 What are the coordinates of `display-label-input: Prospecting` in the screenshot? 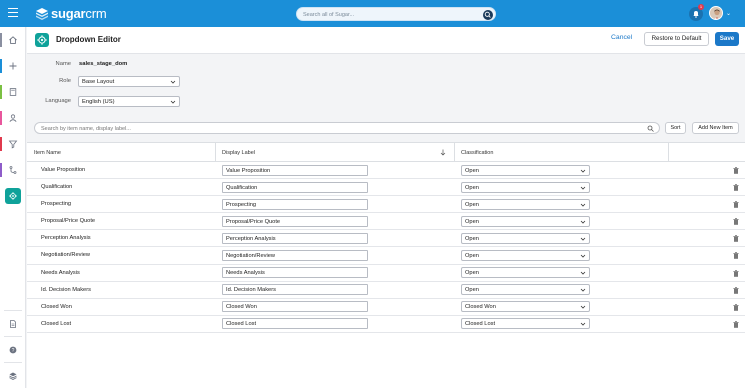 It's located at (295, 204).